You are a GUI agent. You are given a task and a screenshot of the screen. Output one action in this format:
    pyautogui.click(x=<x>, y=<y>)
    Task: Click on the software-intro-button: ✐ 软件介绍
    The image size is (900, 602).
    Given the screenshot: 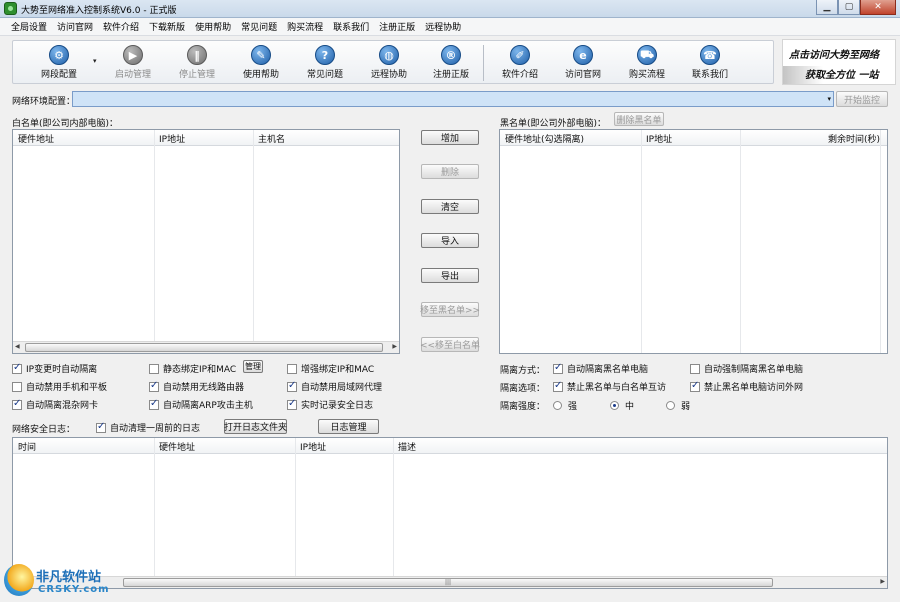 What is the action you would take?
    pyautogui.click(x=520, y=63)
    